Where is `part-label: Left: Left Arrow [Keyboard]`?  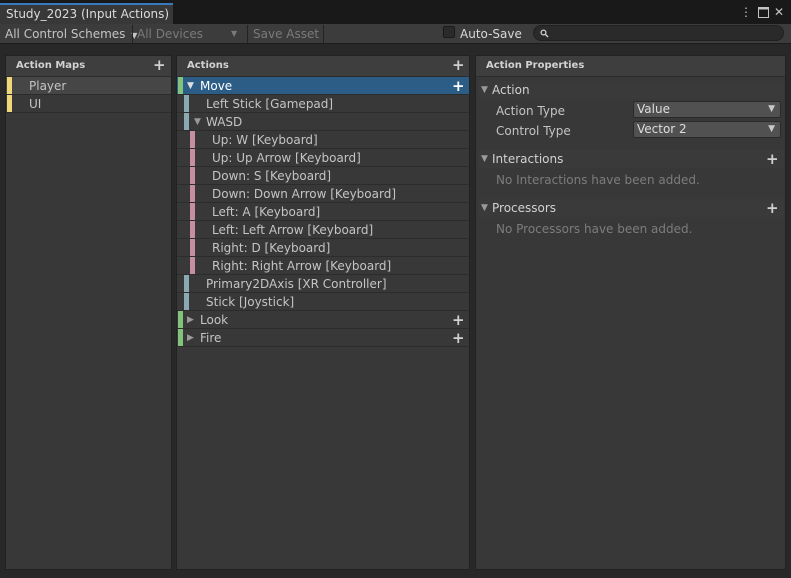 part-label: Left: Left Arrow [Keyboard] is located at coordinates (293, 230).